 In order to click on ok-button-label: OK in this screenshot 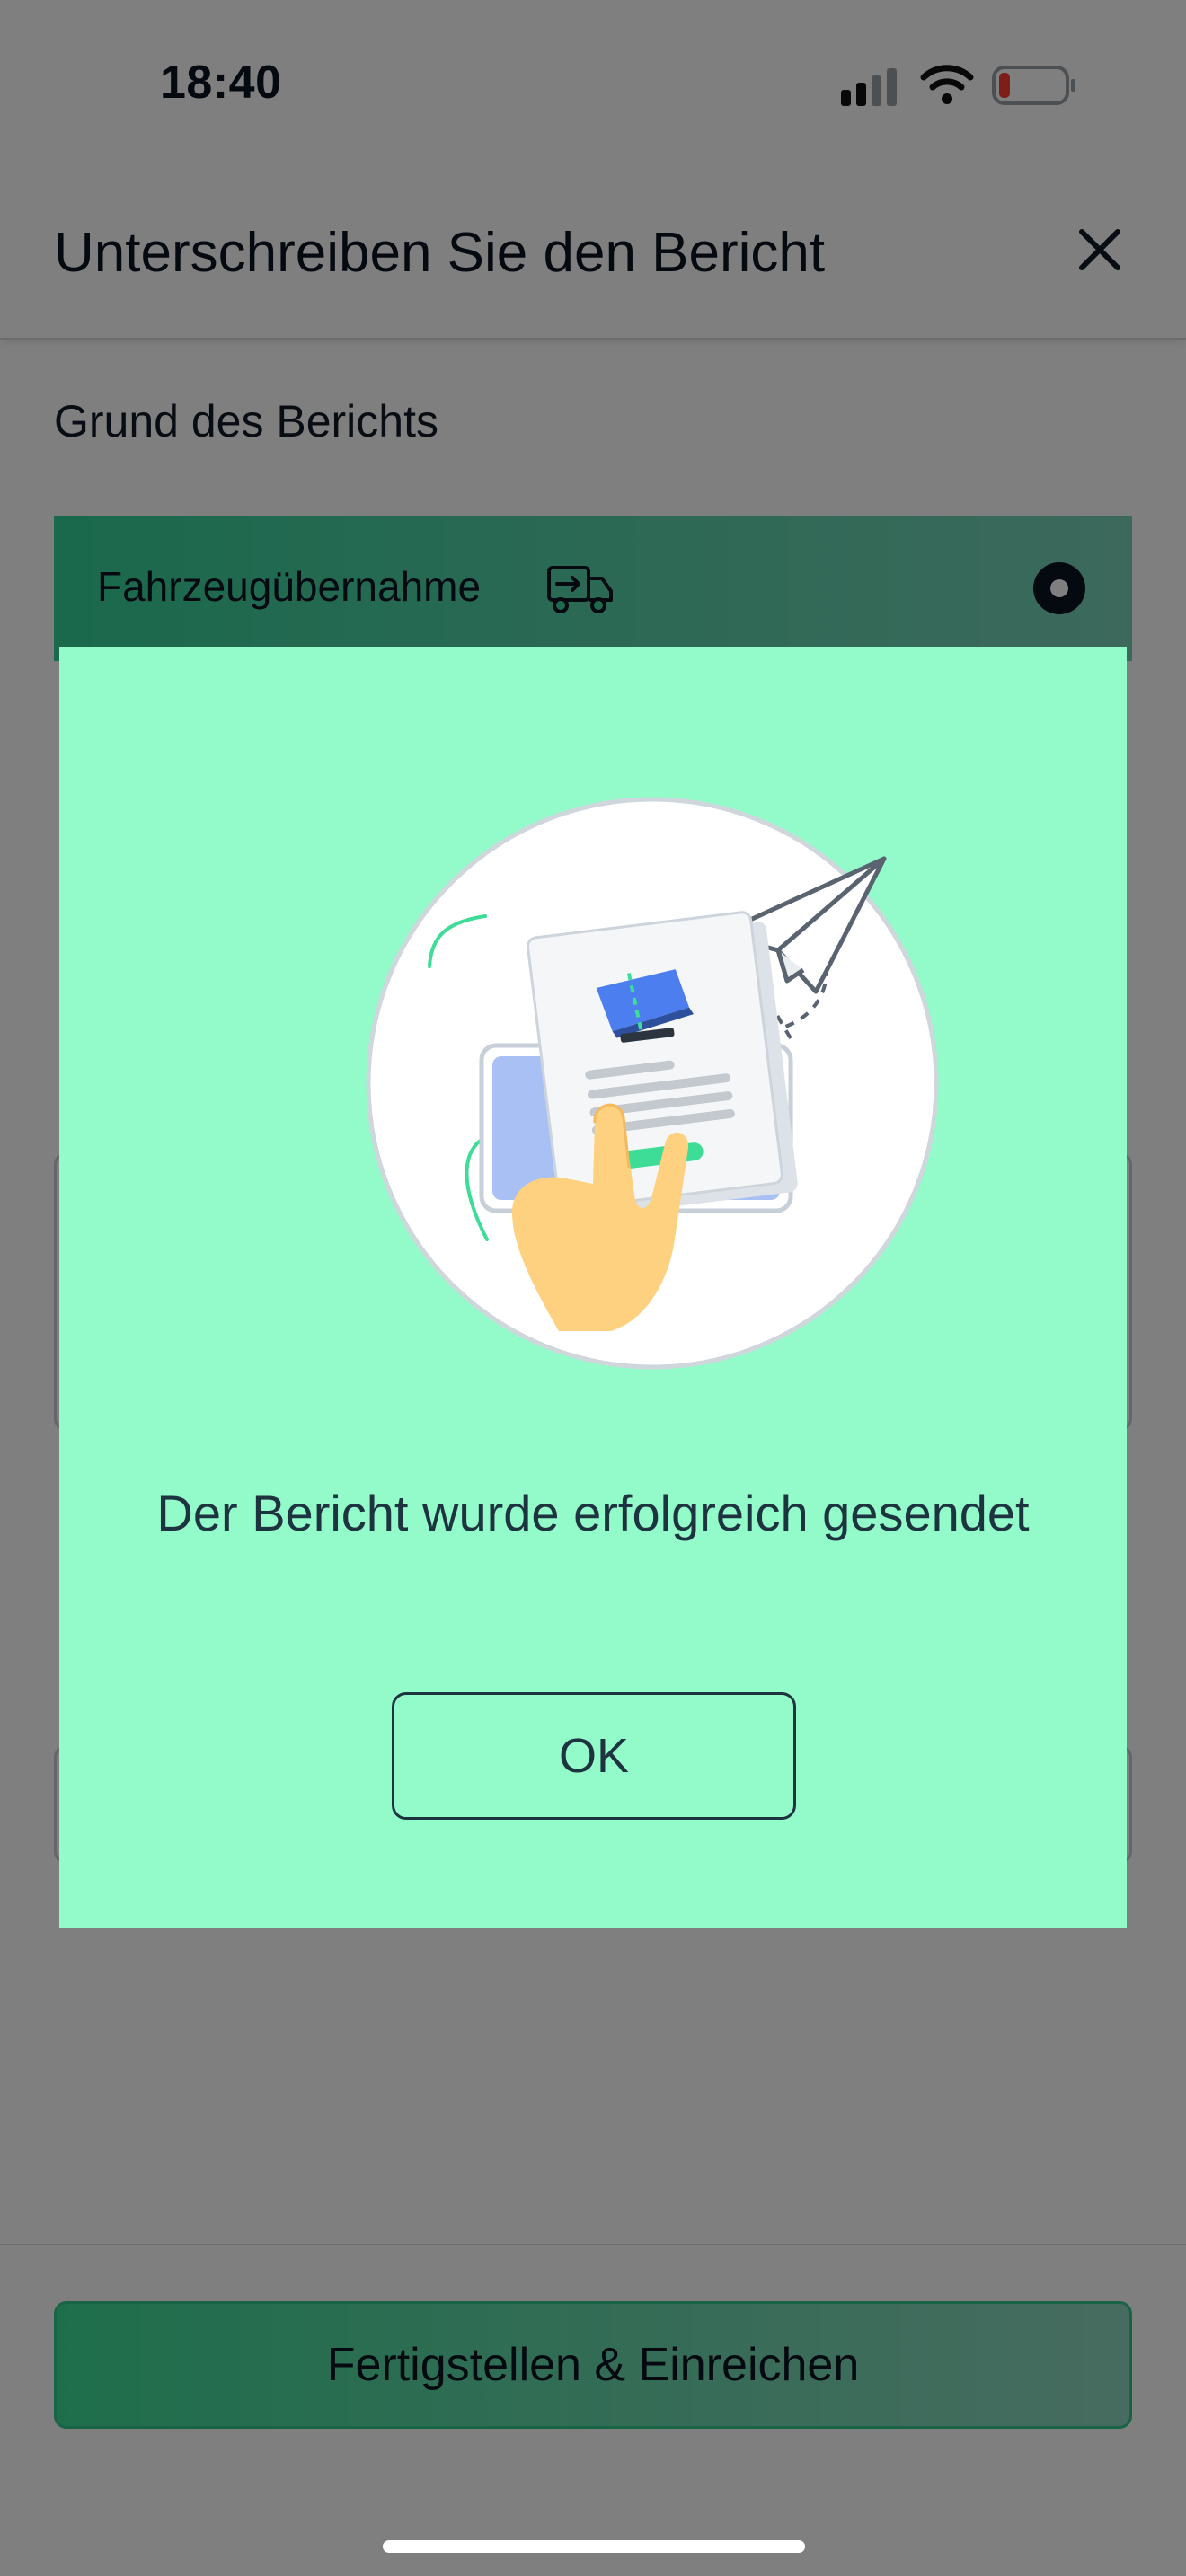, I will do `click(594, 1756)`.